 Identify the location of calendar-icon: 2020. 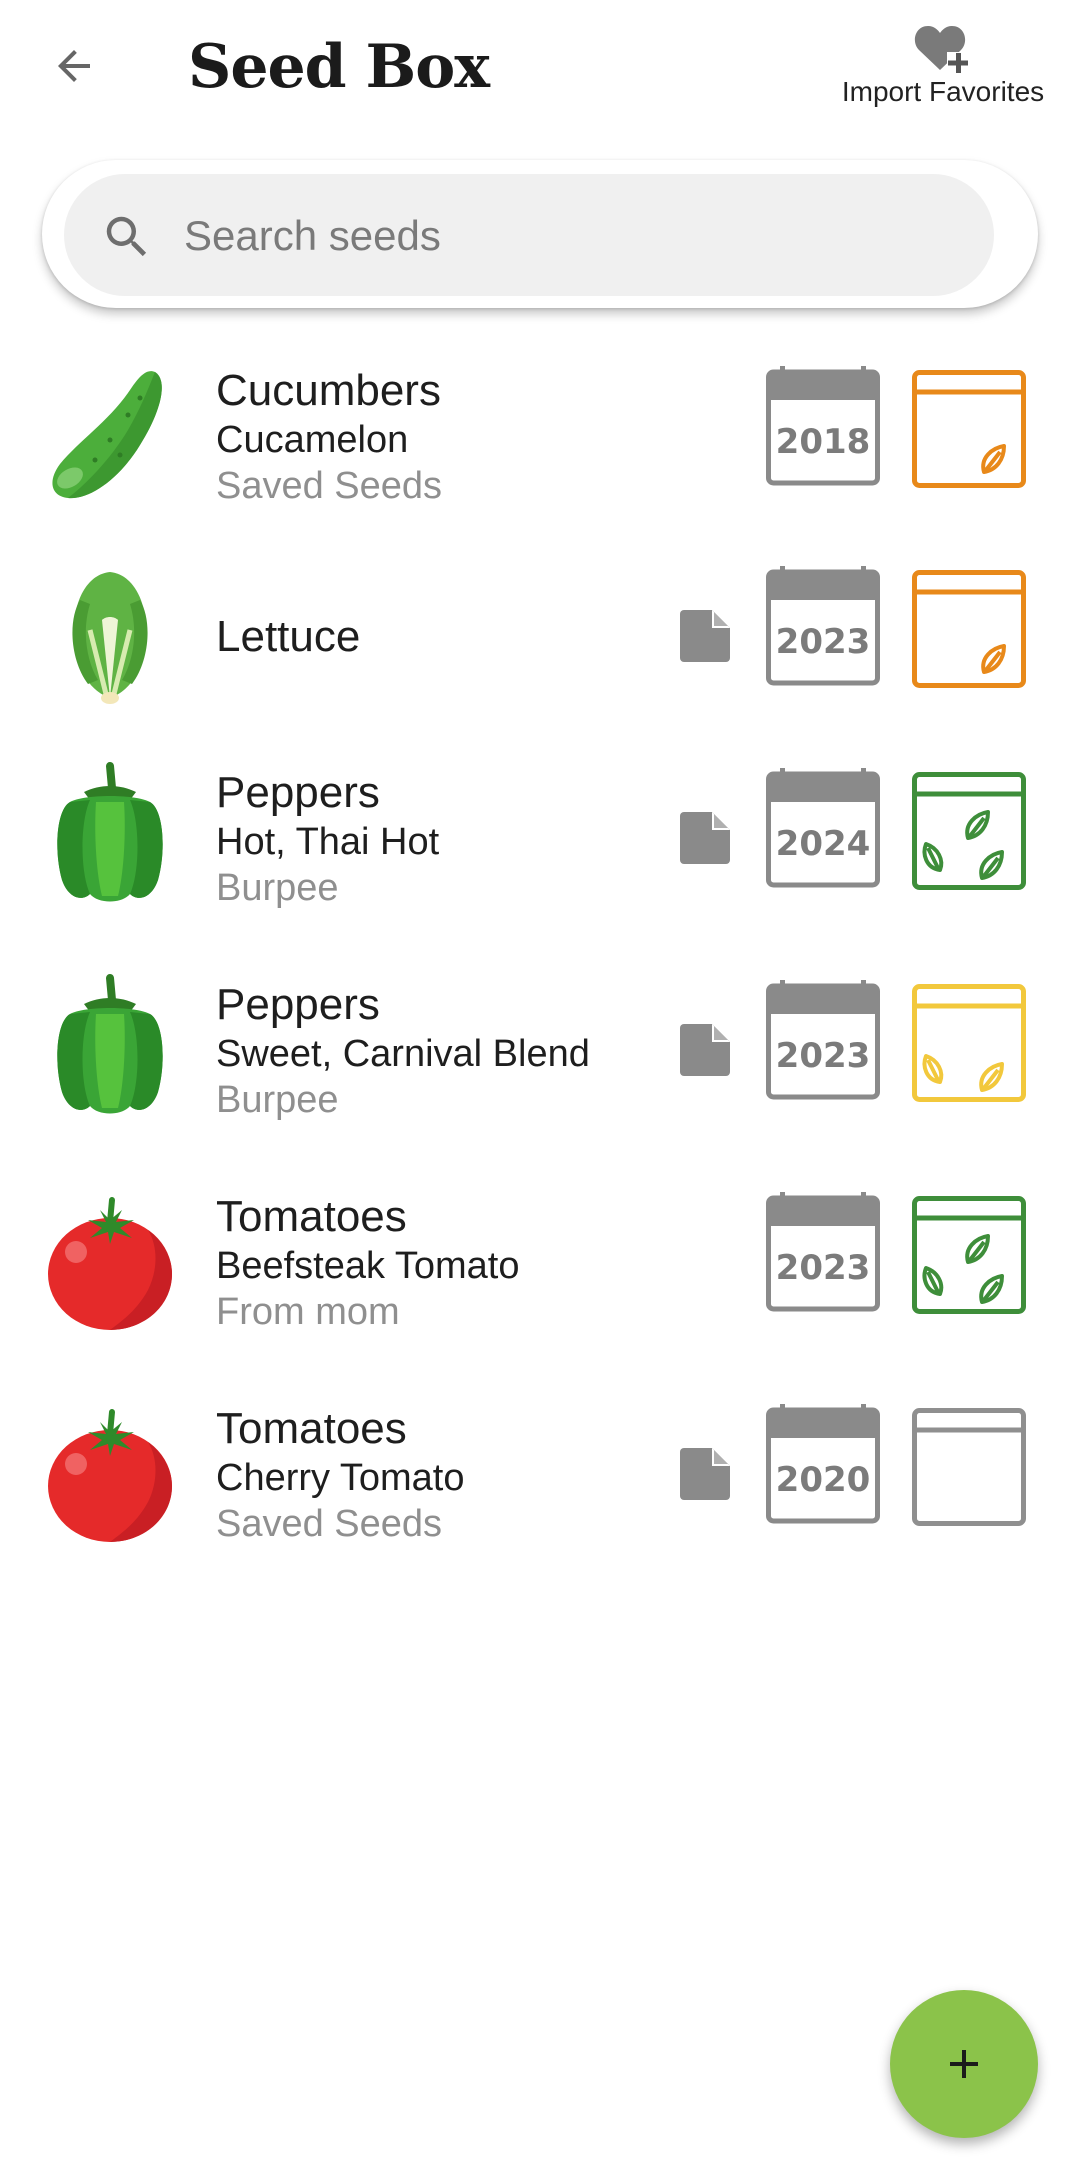
(823, 1464).